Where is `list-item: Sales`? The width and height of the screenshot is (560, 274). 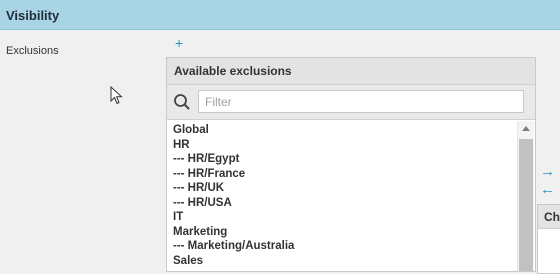
list-item: Sales is located at coordinates (343, 261).